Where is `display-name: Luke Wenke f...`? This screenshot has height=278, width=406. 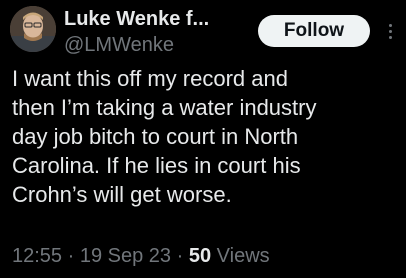 display-name: Luke Wenke f... is located at coordinates (136, 19).